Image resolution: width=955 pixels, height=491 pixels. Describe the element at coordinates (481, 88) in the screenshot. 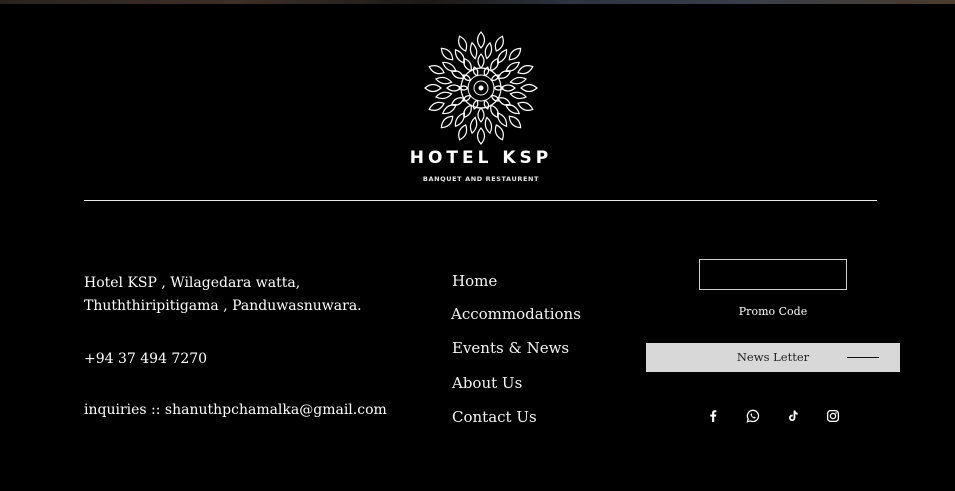

I see `mandala-logo-icon` at that location.